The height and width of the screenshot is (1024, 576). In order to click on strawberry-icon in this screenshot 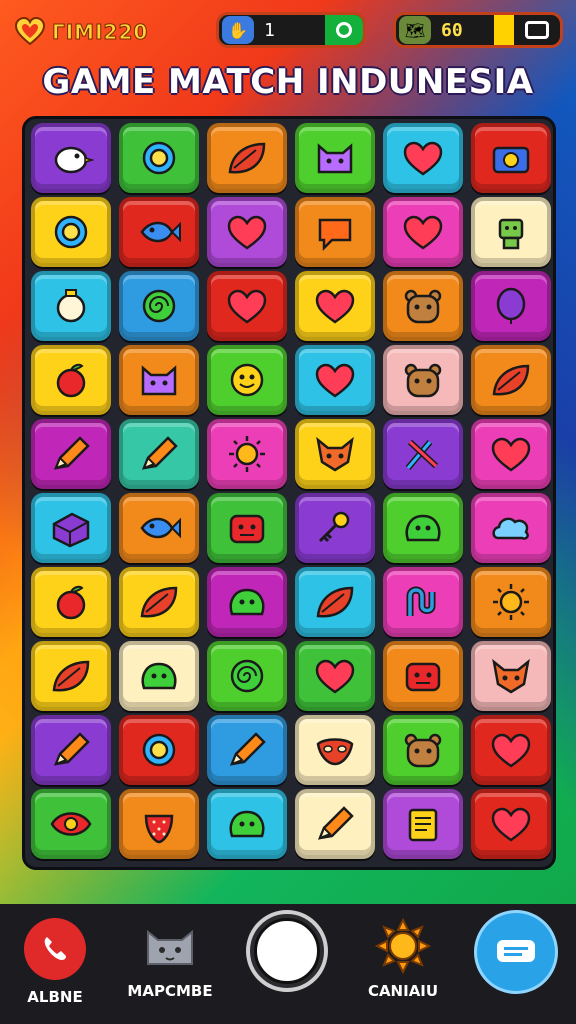, I will do `click(159, 829)`.